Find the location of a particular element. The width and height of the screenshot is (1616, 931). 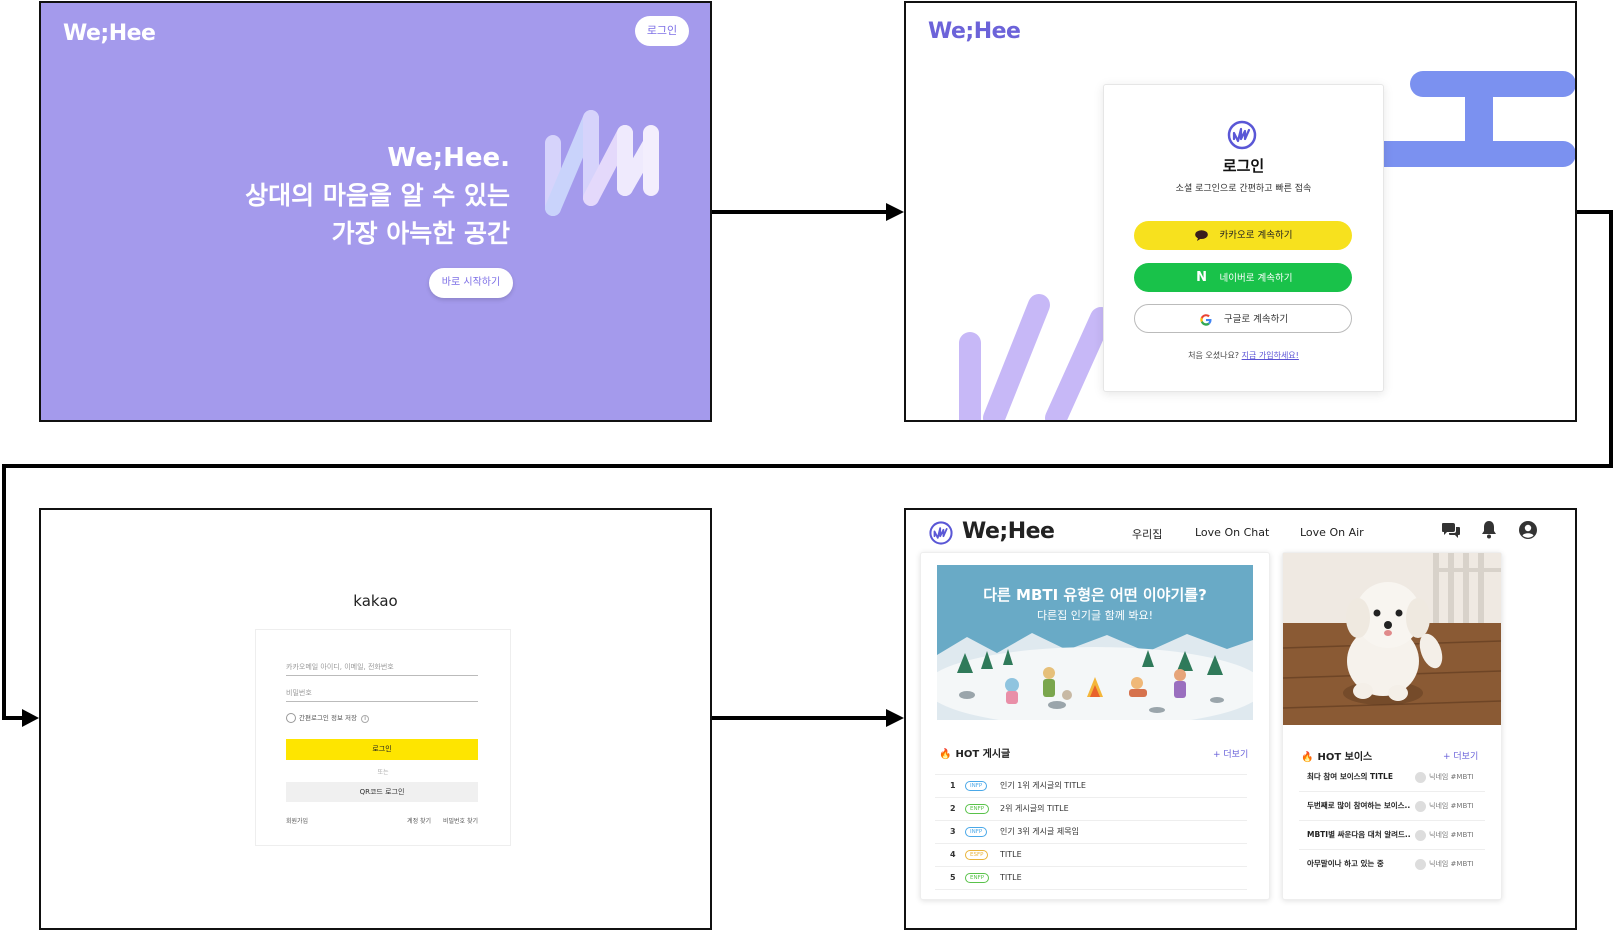

banner-title: 다른 MBTI 유형은 어떤 이야기를? is located at coordinates (1095, 595).